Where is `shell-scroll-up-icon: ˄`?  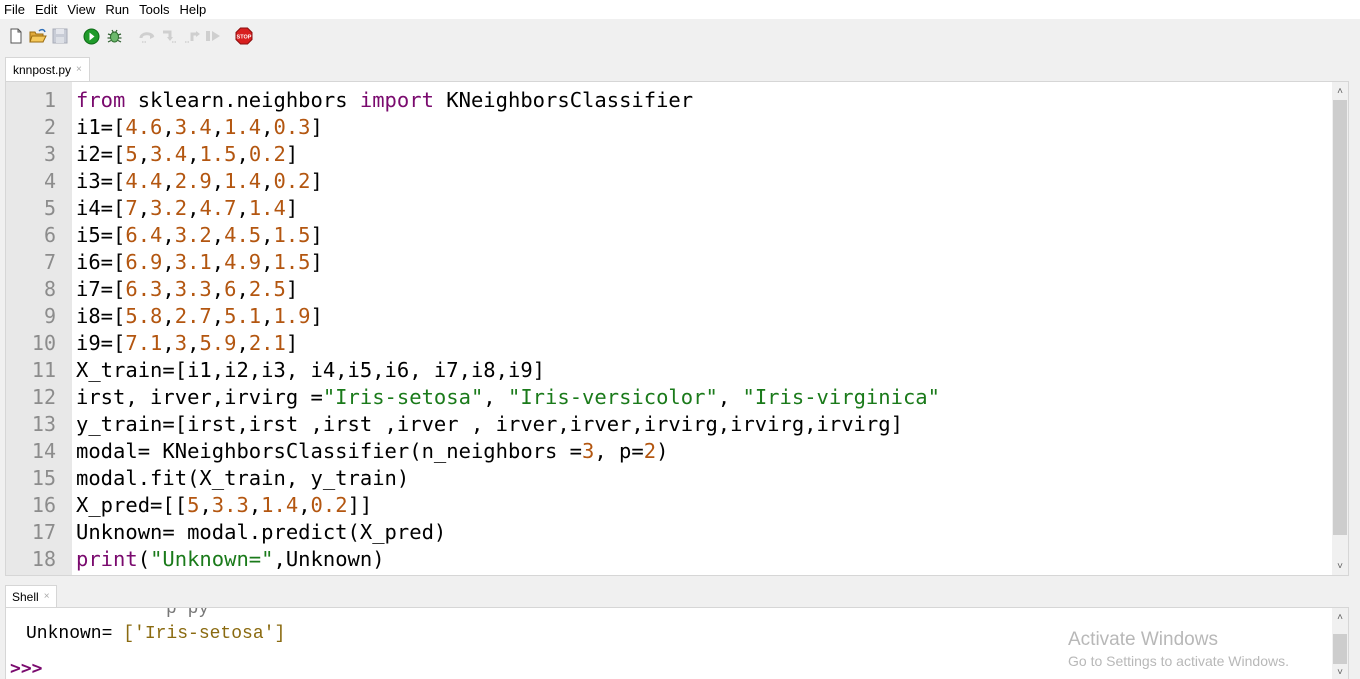
shell-scroll-up-icon: ˄ is located at coordinates (1340, 617).